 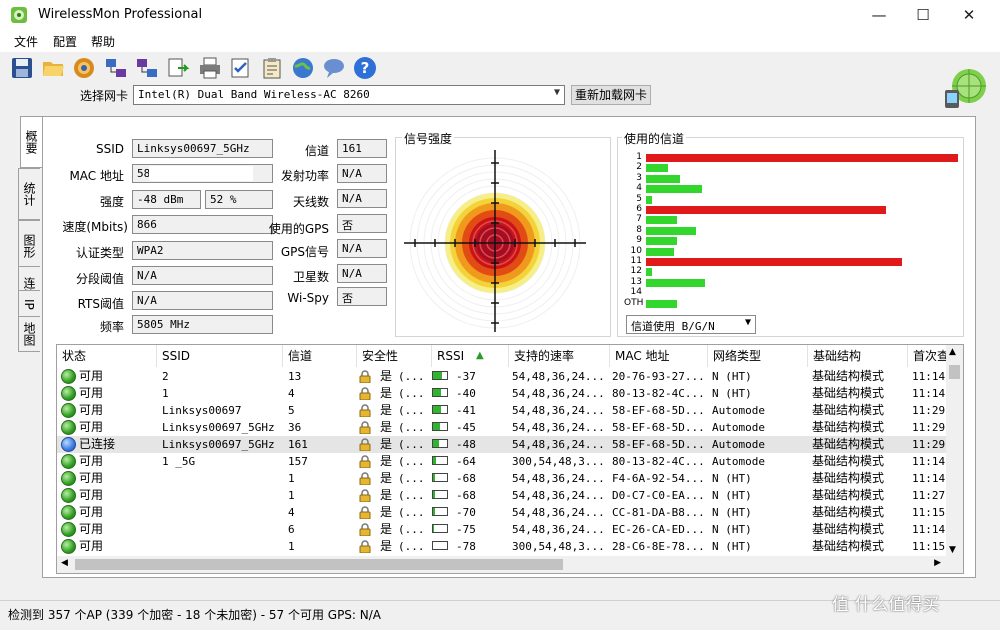 I want to click on channel-row: 3, so click(x=793, y=178).